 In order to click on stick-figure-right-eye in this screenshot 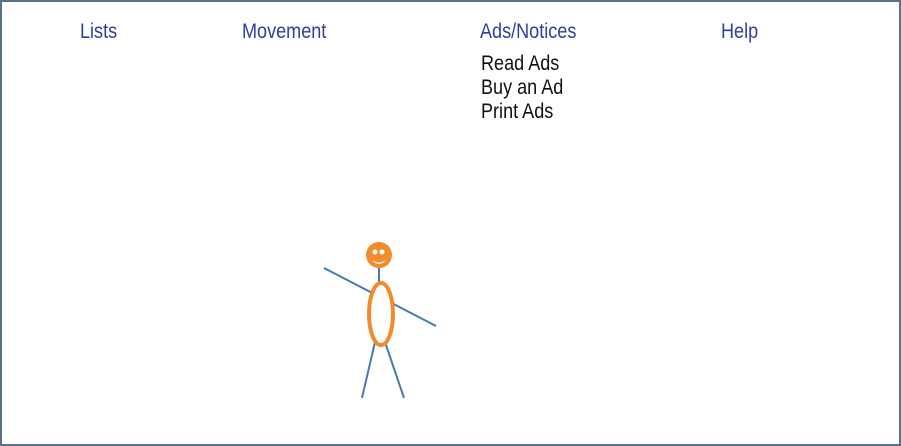, I will do `click(382, 252)`.